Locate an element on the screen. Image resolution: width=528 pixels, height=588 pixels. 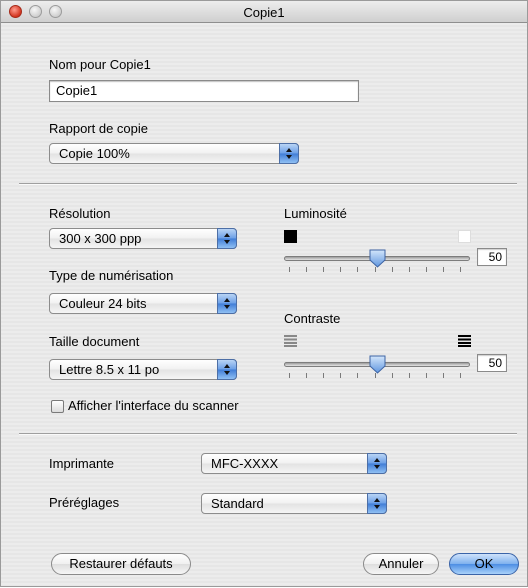
cancel-button: Annuler is located at coordinates (401, 564).